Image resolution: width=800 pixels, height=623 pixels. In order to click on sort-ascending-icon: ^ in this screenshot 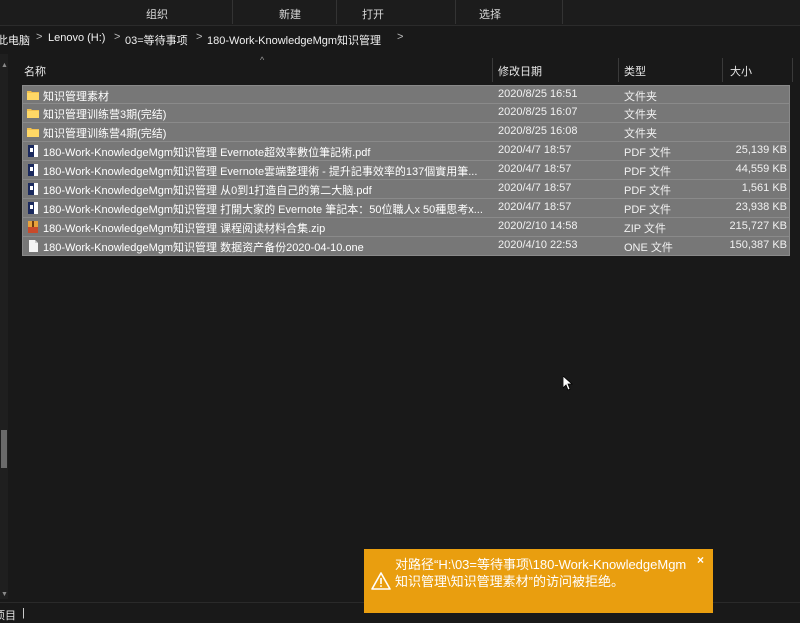, I will do `click(262, 60)`.